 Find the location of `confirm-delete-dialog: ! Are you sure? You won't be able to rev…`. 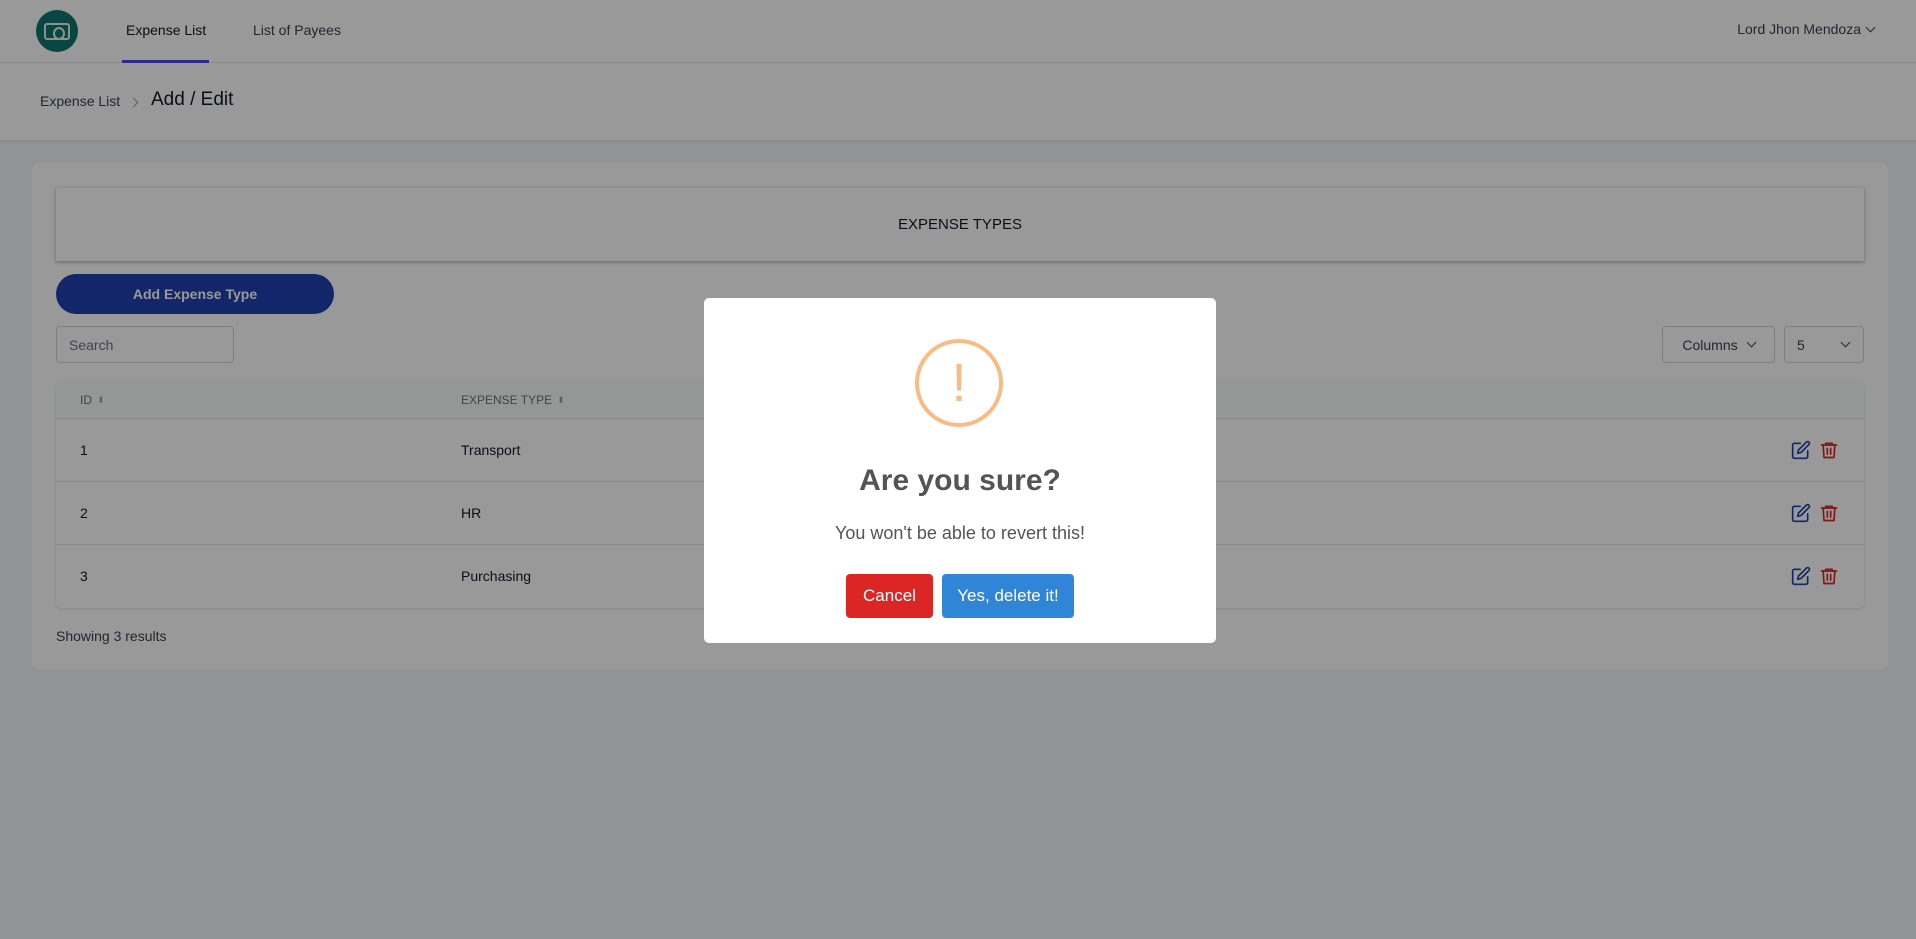

confirm-delete-dialog: ! Are you sure? You won't be able to rev… is located at coordinates (960, 470).